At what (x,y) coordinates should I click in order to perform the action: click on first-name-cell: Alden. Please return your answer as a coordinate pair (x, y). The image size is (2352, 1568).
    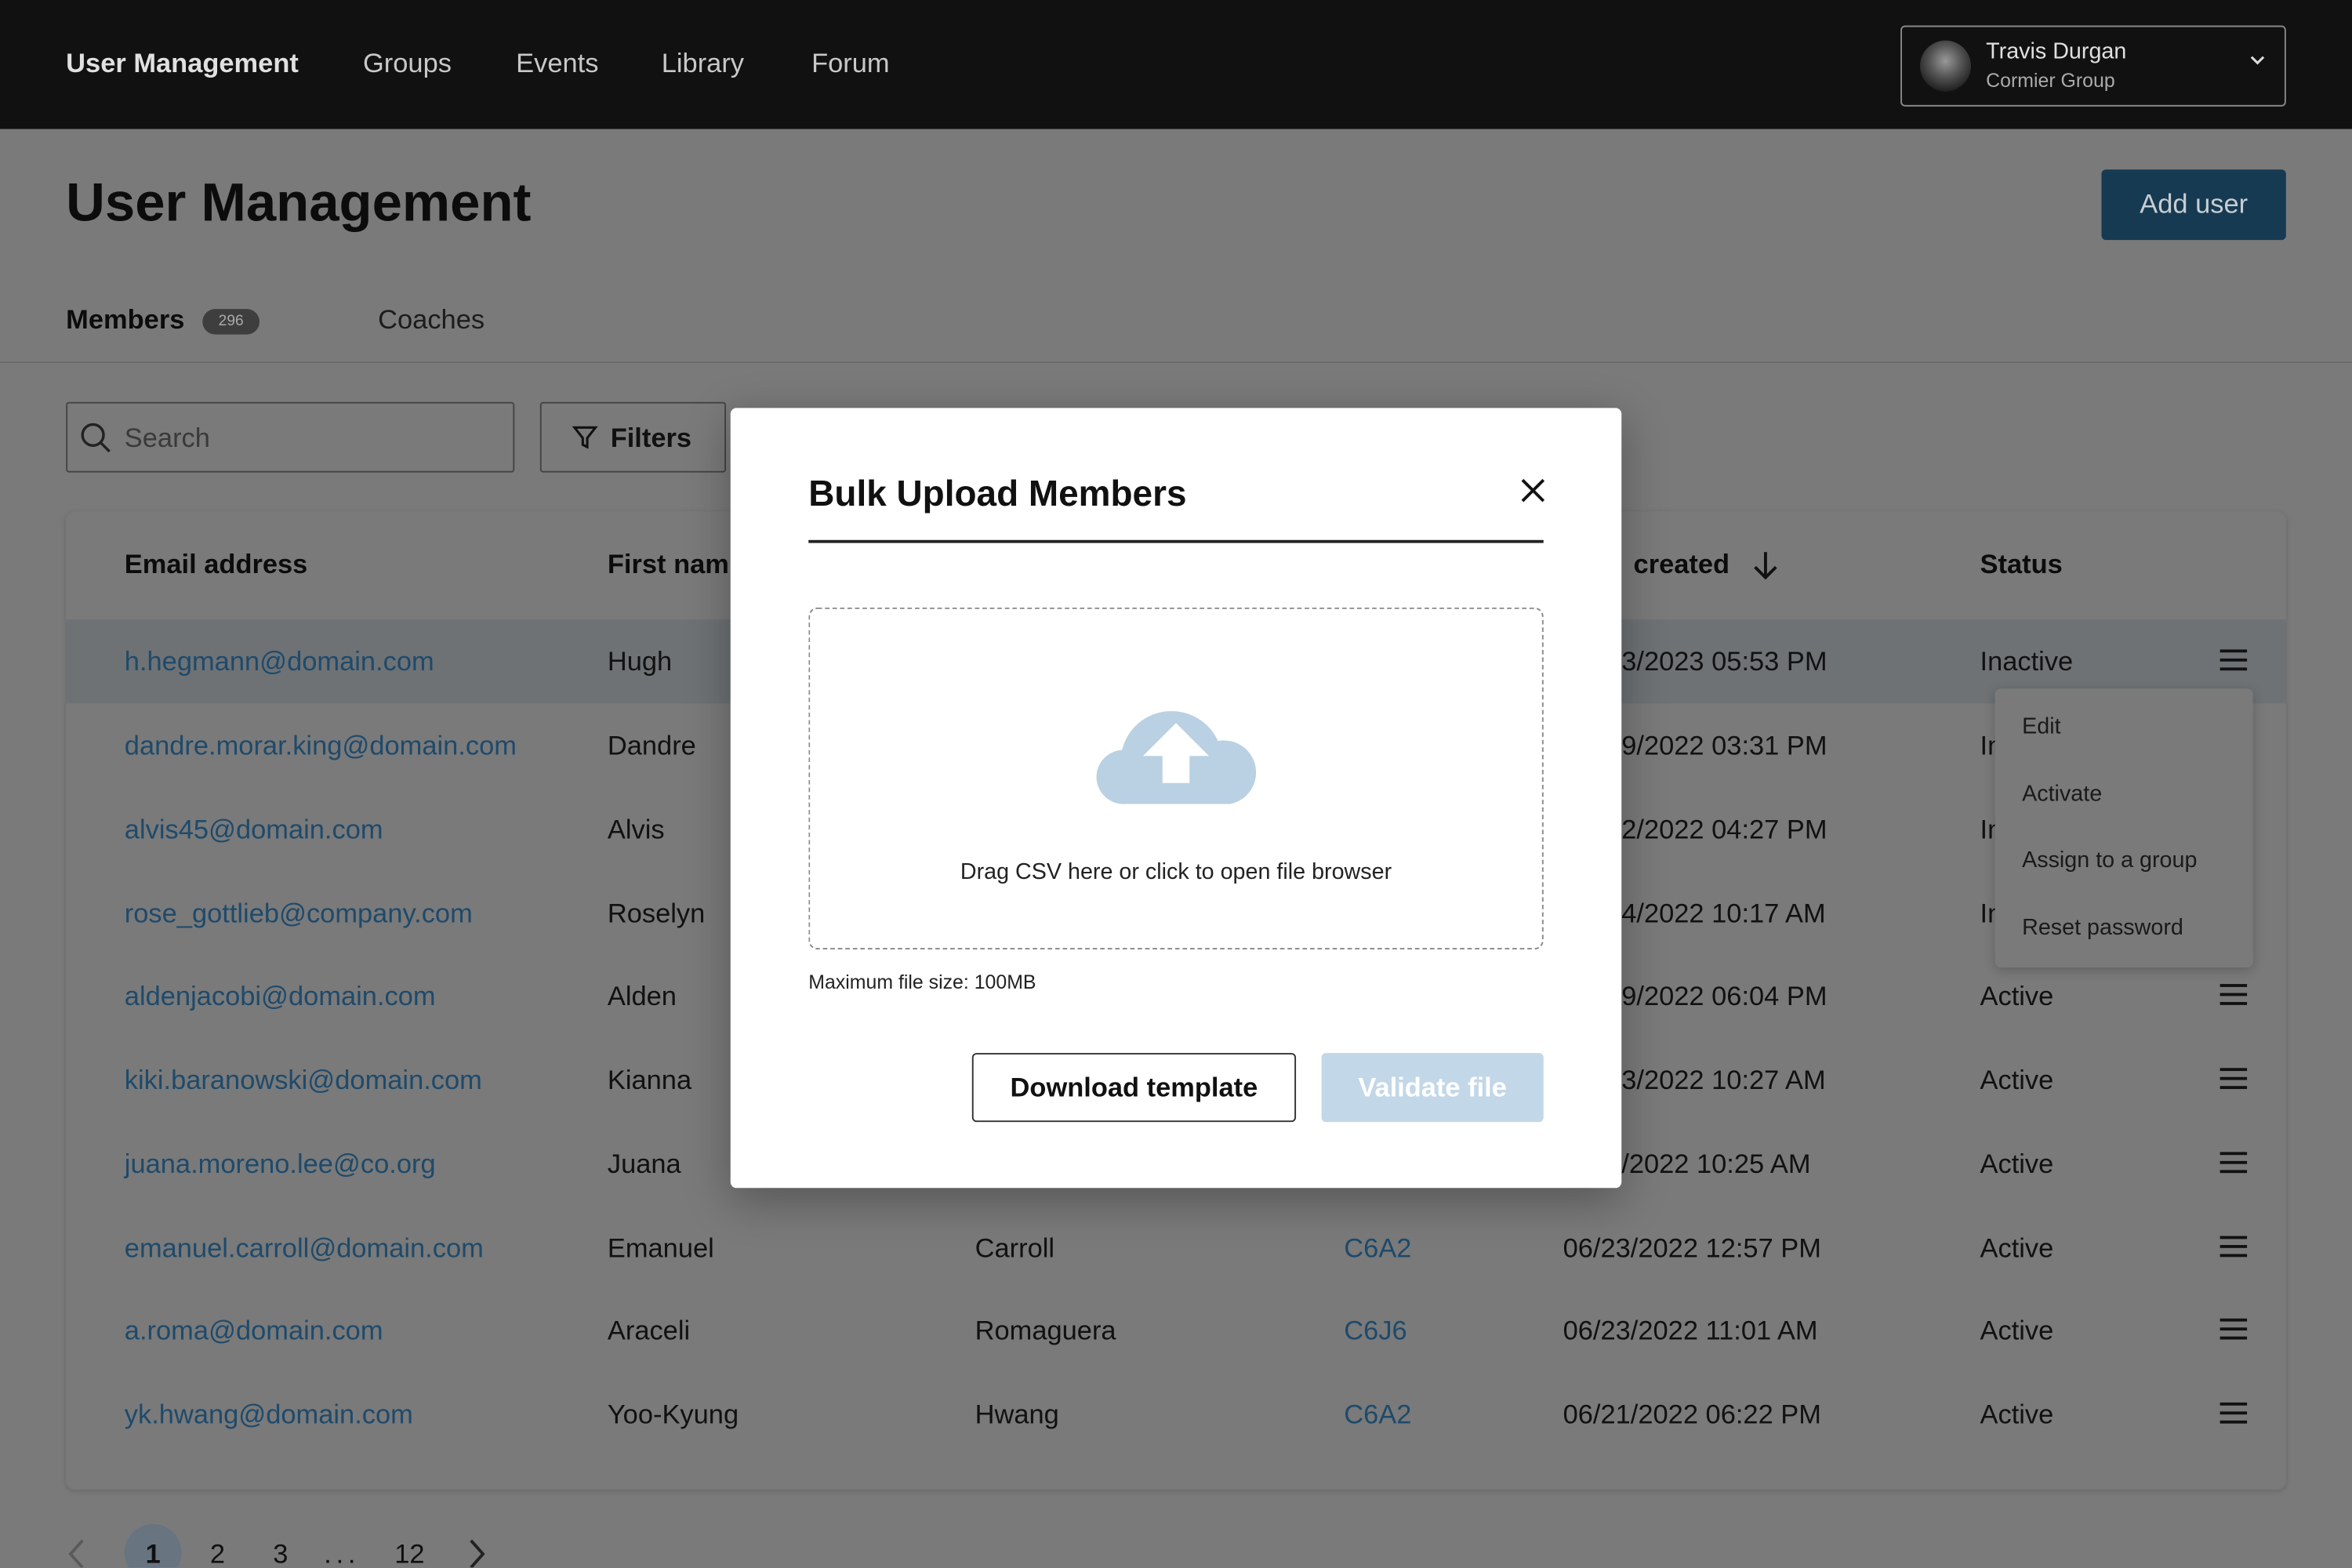
    Looking at the image, I should click on (642, 996).